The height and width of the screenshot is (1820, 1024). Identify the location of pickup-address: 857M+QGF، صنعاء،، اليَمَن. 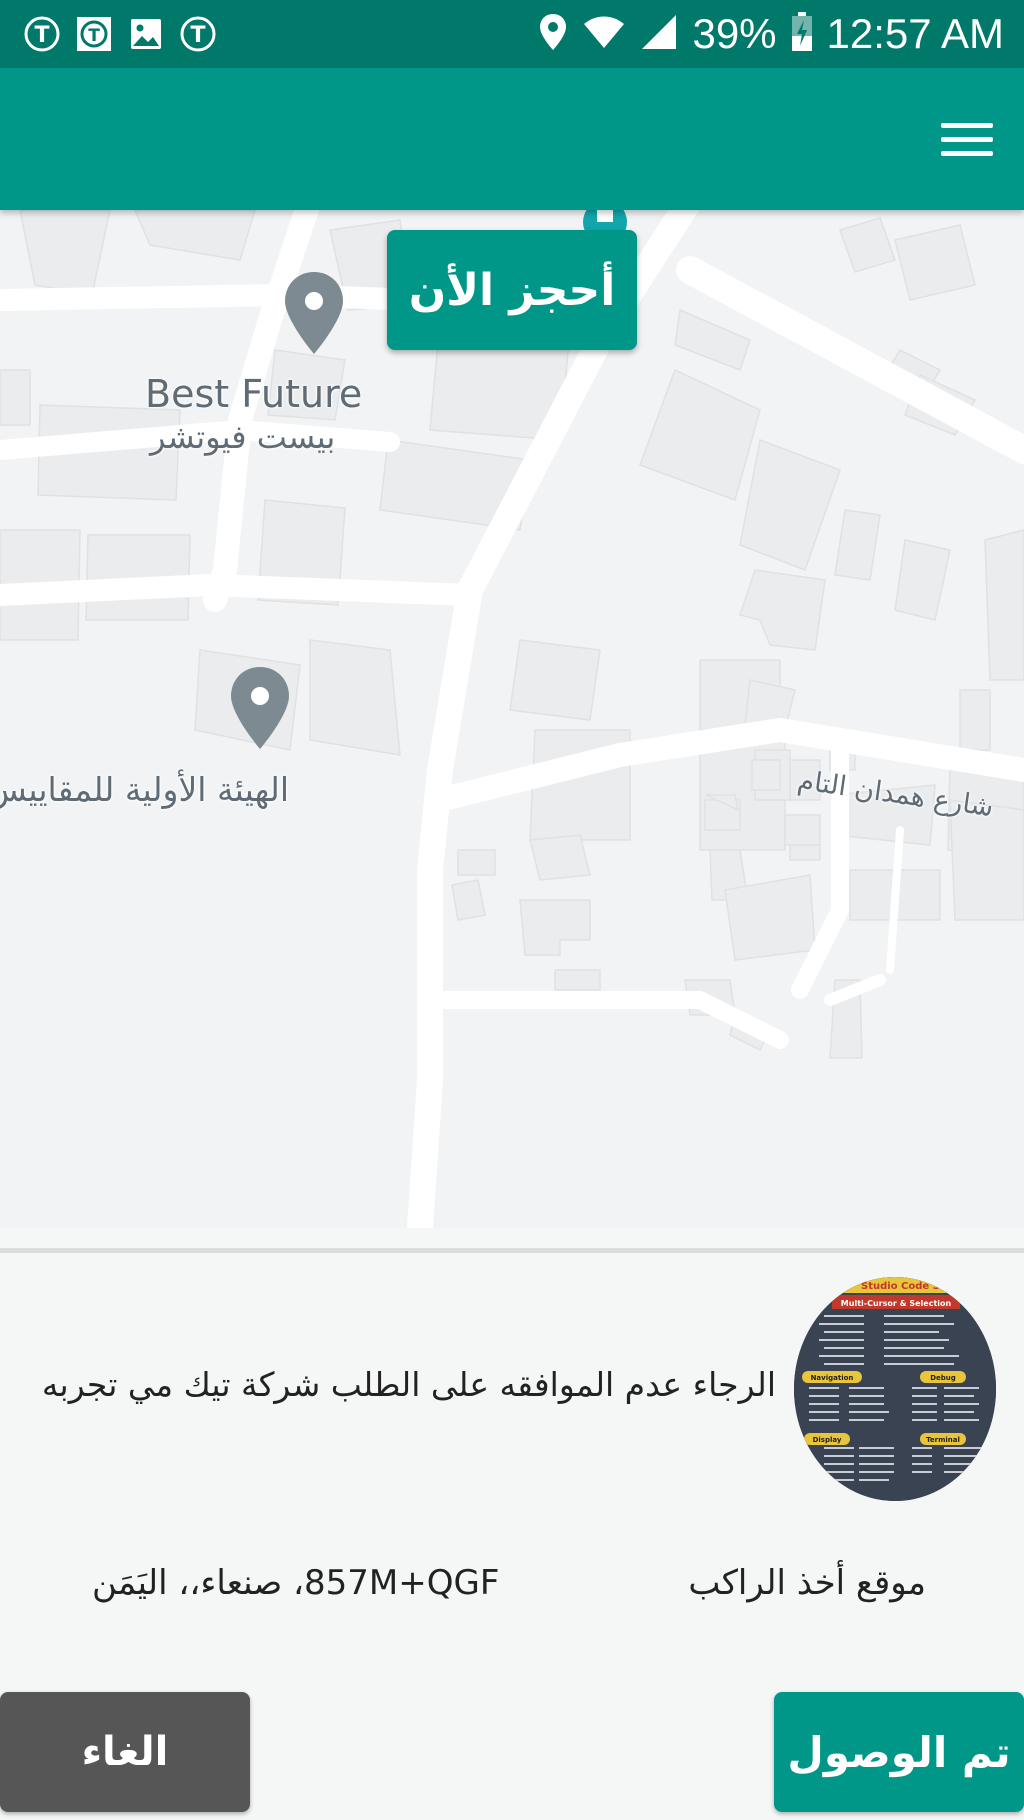
(296, 1583).